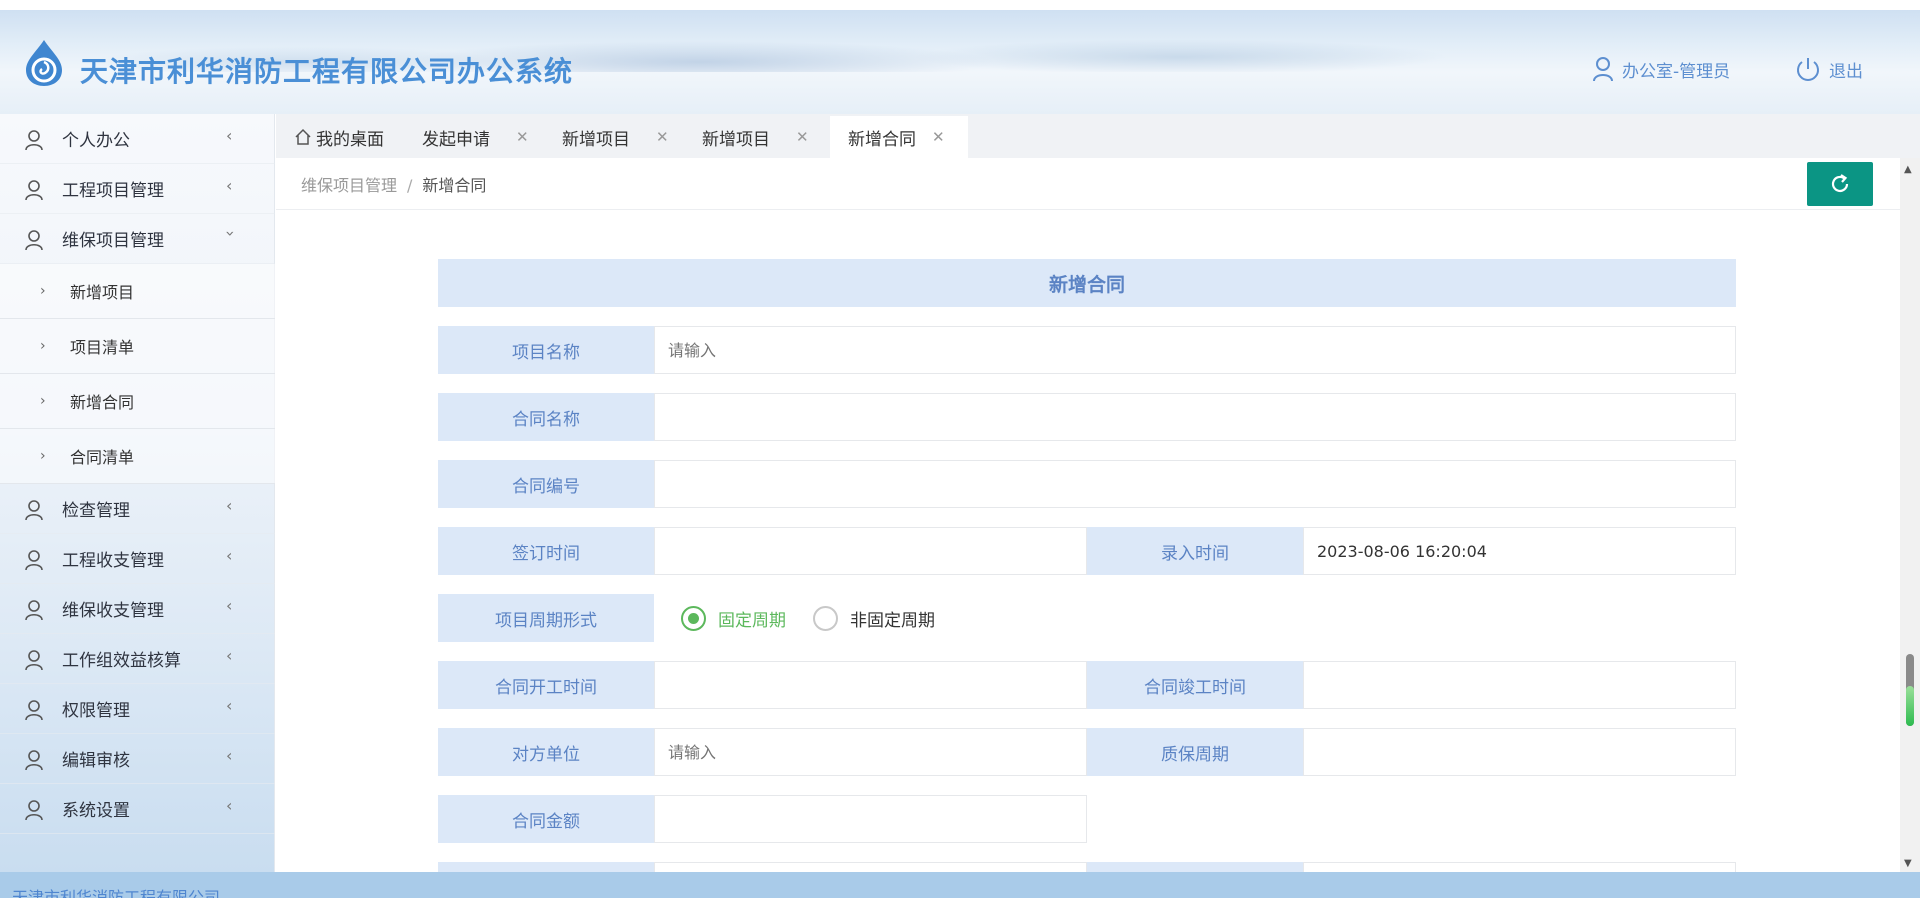 This screenshot has width=1920, height=898. What do you see at coordinates (1195, 685) in the screenshot?
I see `finish-time-label: 合同竣工时间` at bounding box center [1195, 685].